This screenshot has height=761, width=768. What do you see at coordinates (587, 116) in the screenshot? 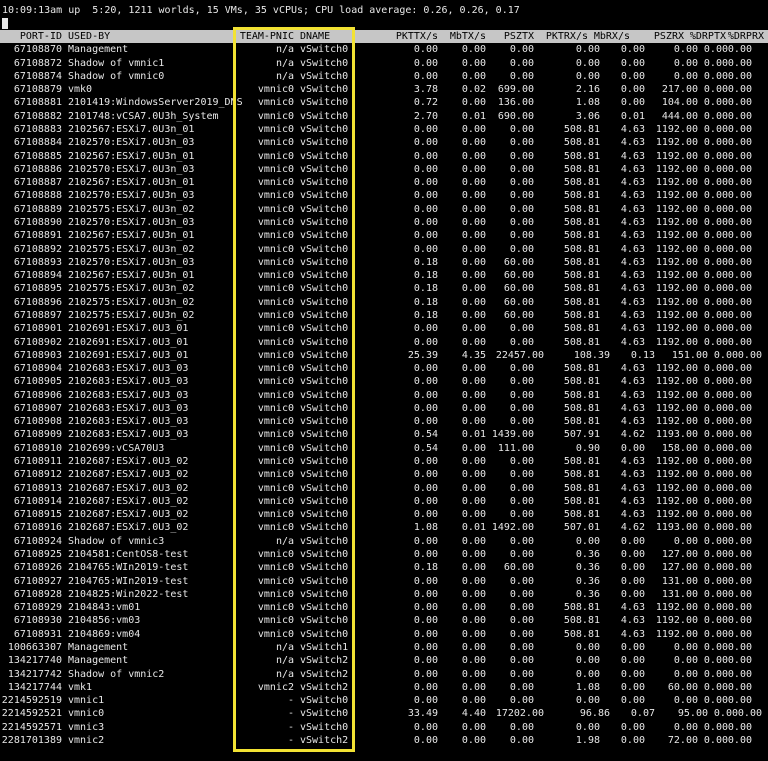
I see `cell-pktrx: 3.06` at bounding box center [587, 116].